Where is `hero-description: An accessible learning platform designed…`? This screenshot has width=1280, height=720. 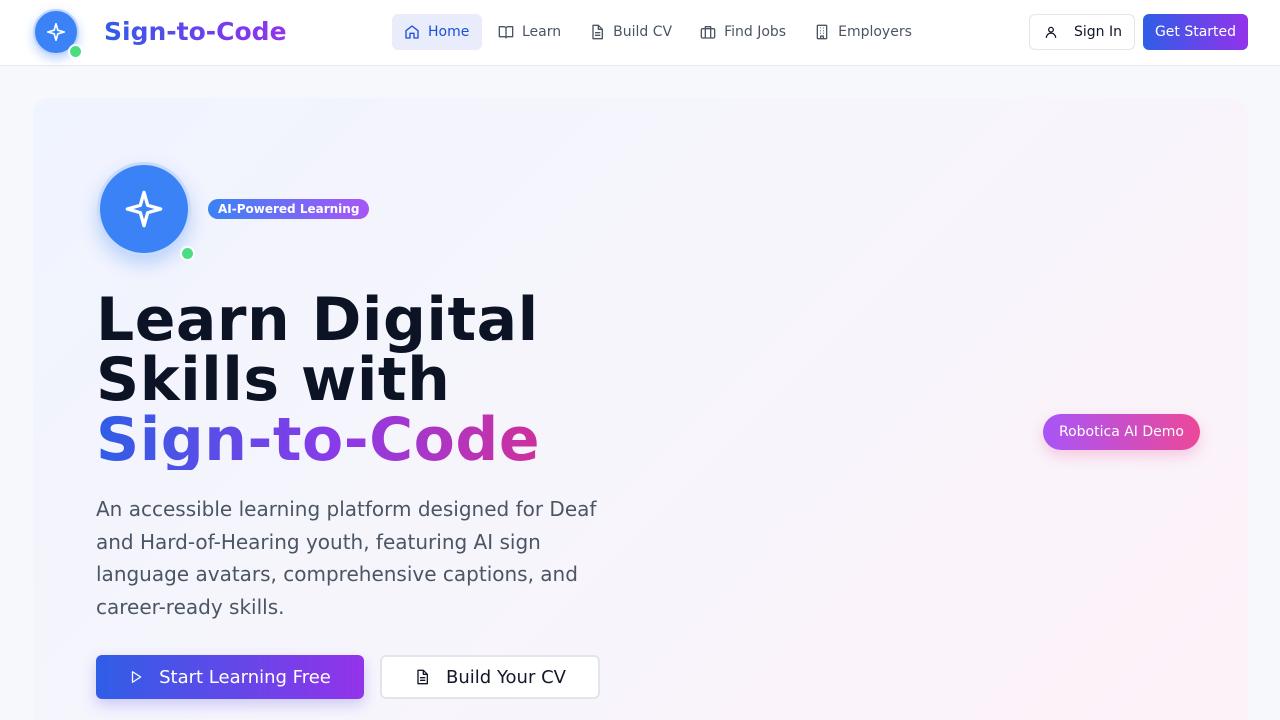
hero-description: An accessible learning platform designed… is located at coordinates (346, 558).